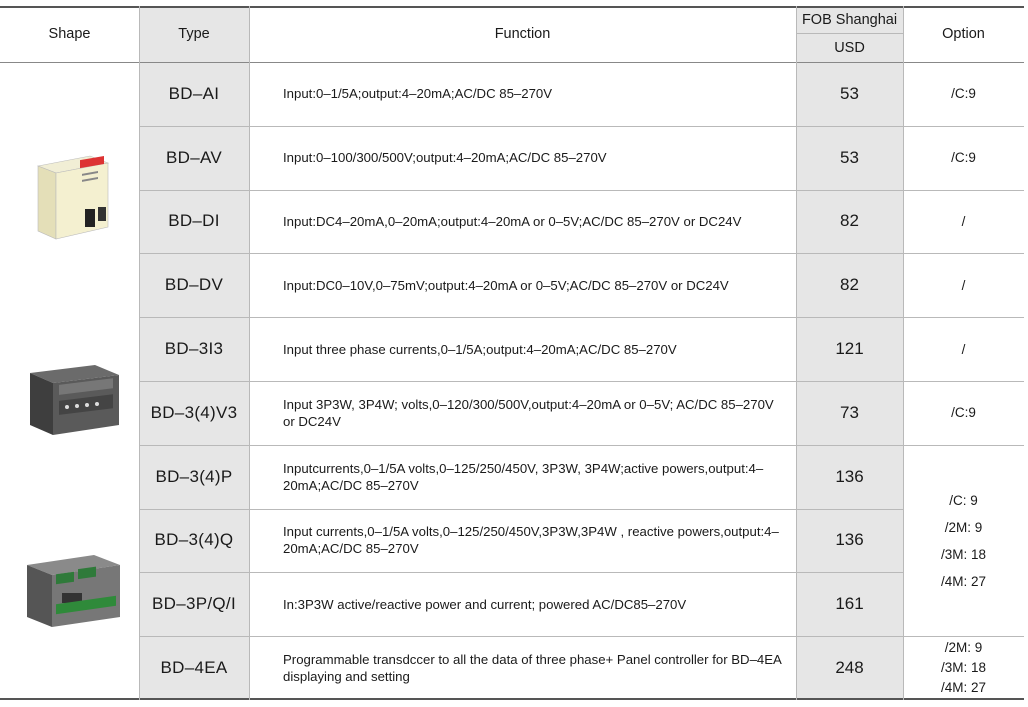  Describe the element at coordinates (194, 349) in the screenshot. I see `row-type: BD–3I3` at that location.